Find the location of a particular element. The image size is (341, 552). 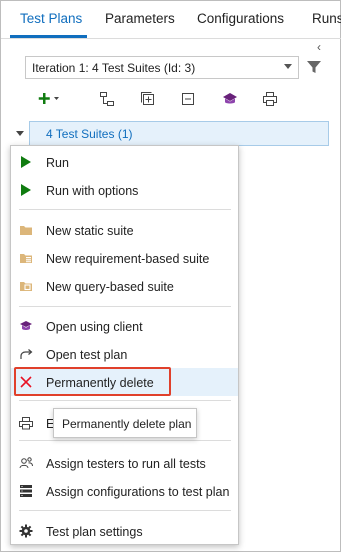

menu-item-new-requirement-suite: New requirement-based suite is located at coordinates (124, 258).